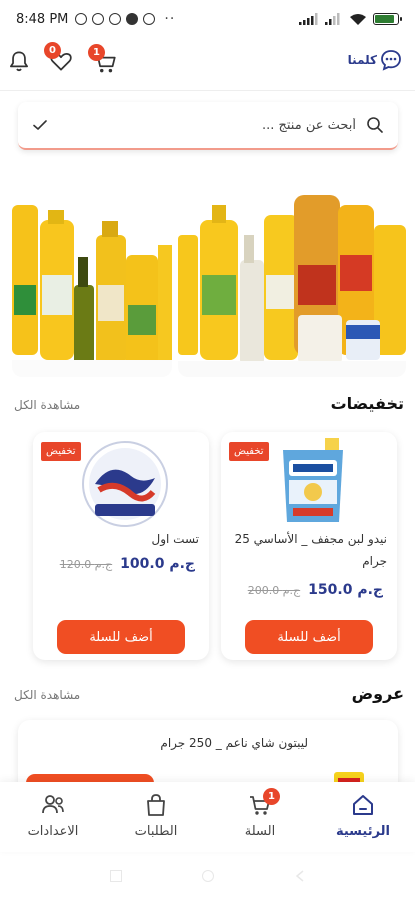 The width and height of the screenshot is (415, 900). Describe the element at coordinates (81, 19) in the screenshot. I see `alarm-icon` at that location.